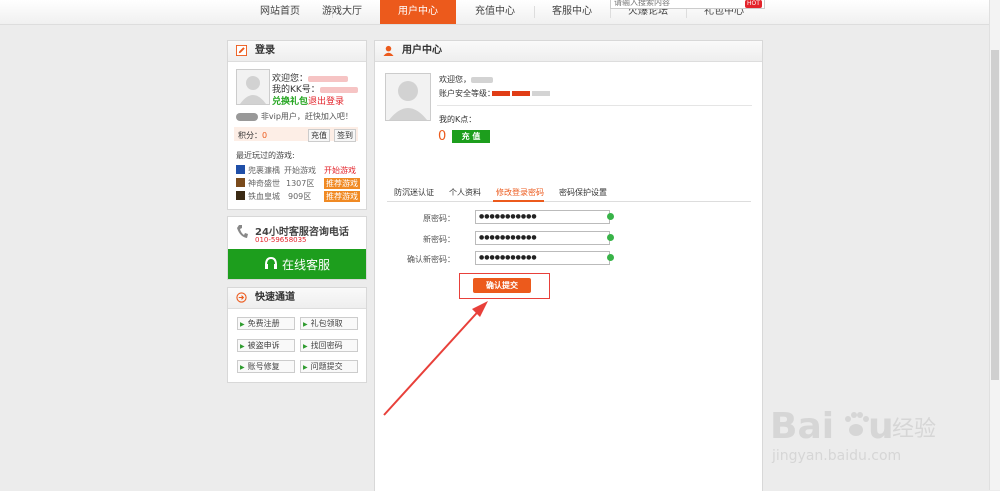 The width and height of the screenshot is (1000, 491). Describe the element at coordinates (455, 79) in the screenshot. I see `user-welcome: 欢迎您，` at that location.